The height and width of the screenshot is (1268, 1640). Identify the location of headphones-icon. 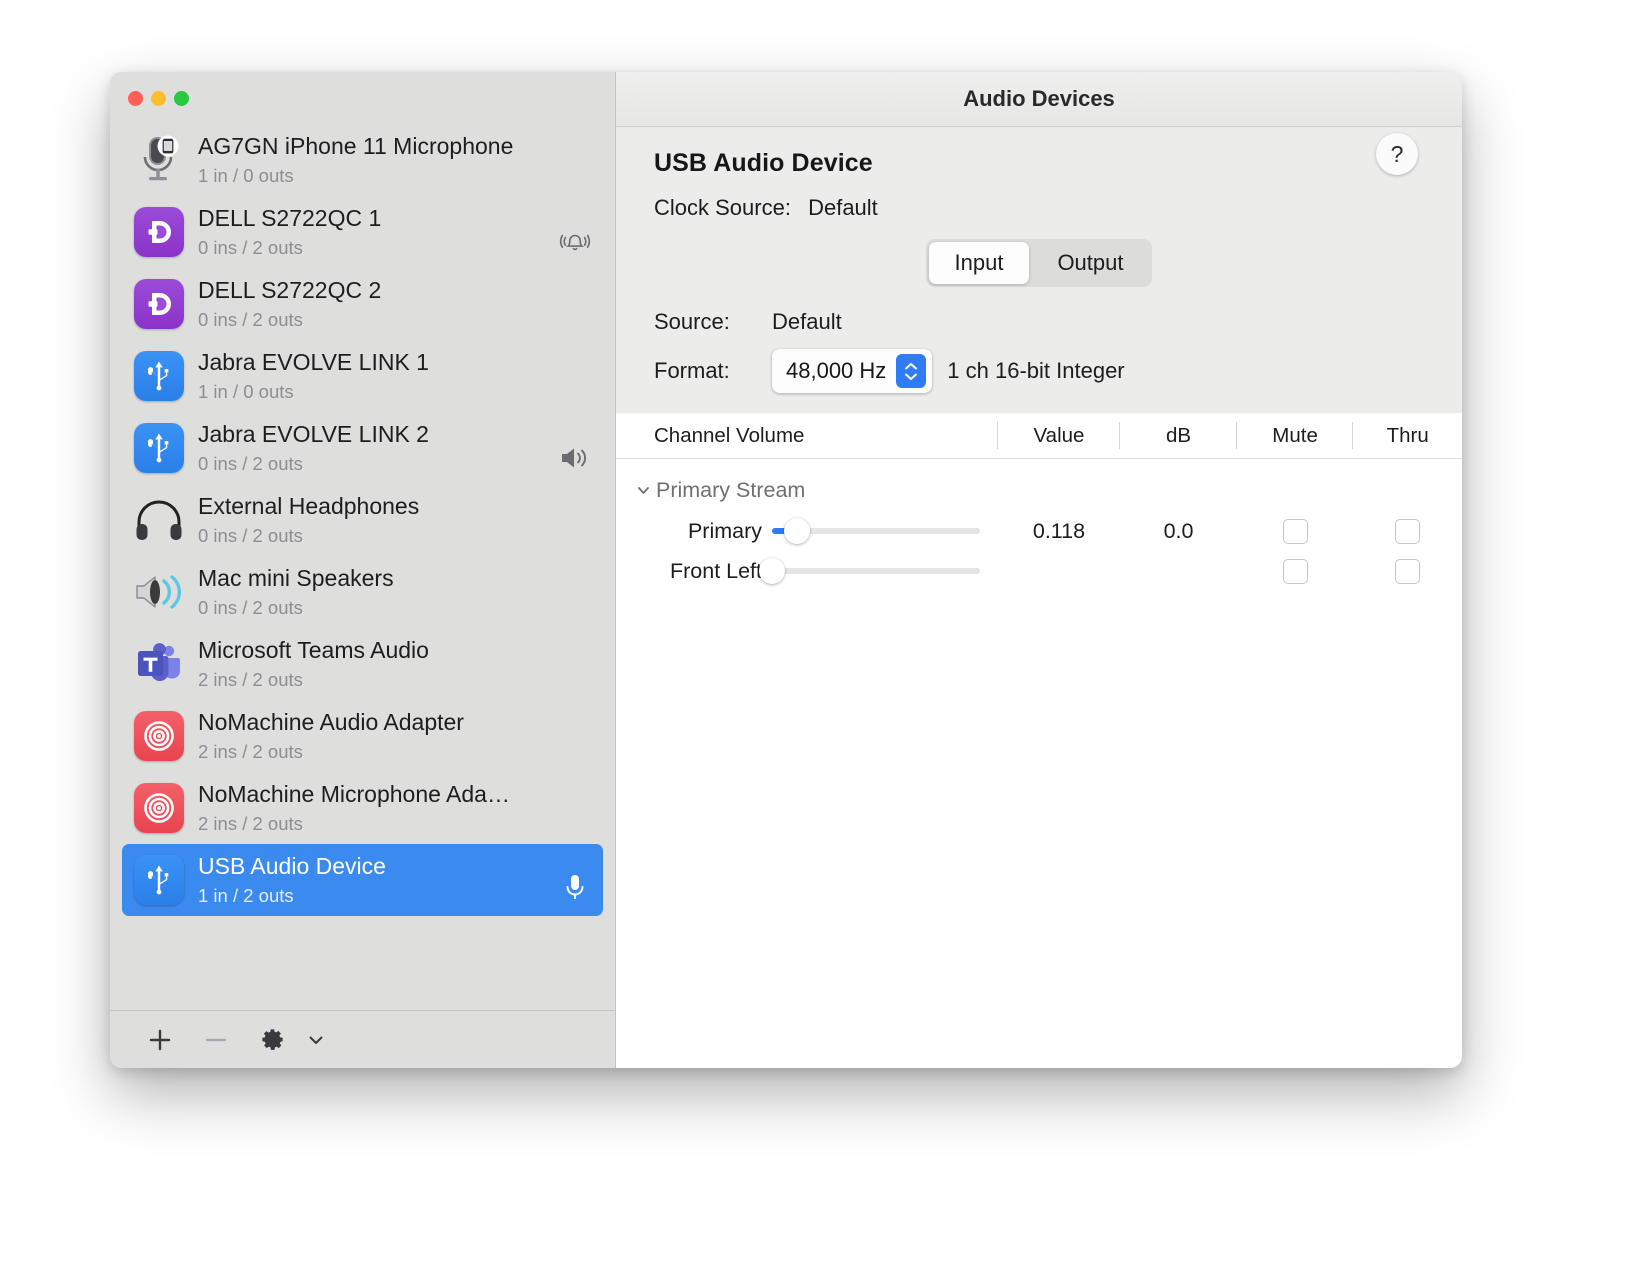
(159, 520).